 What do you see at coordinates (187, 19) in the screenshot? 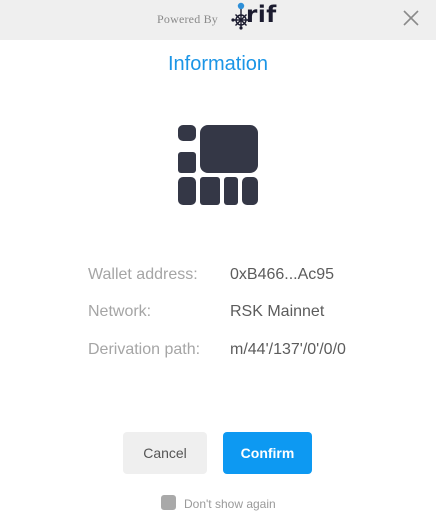
I see `powered-by-text: Powered By` at bounding box center [187, 19].